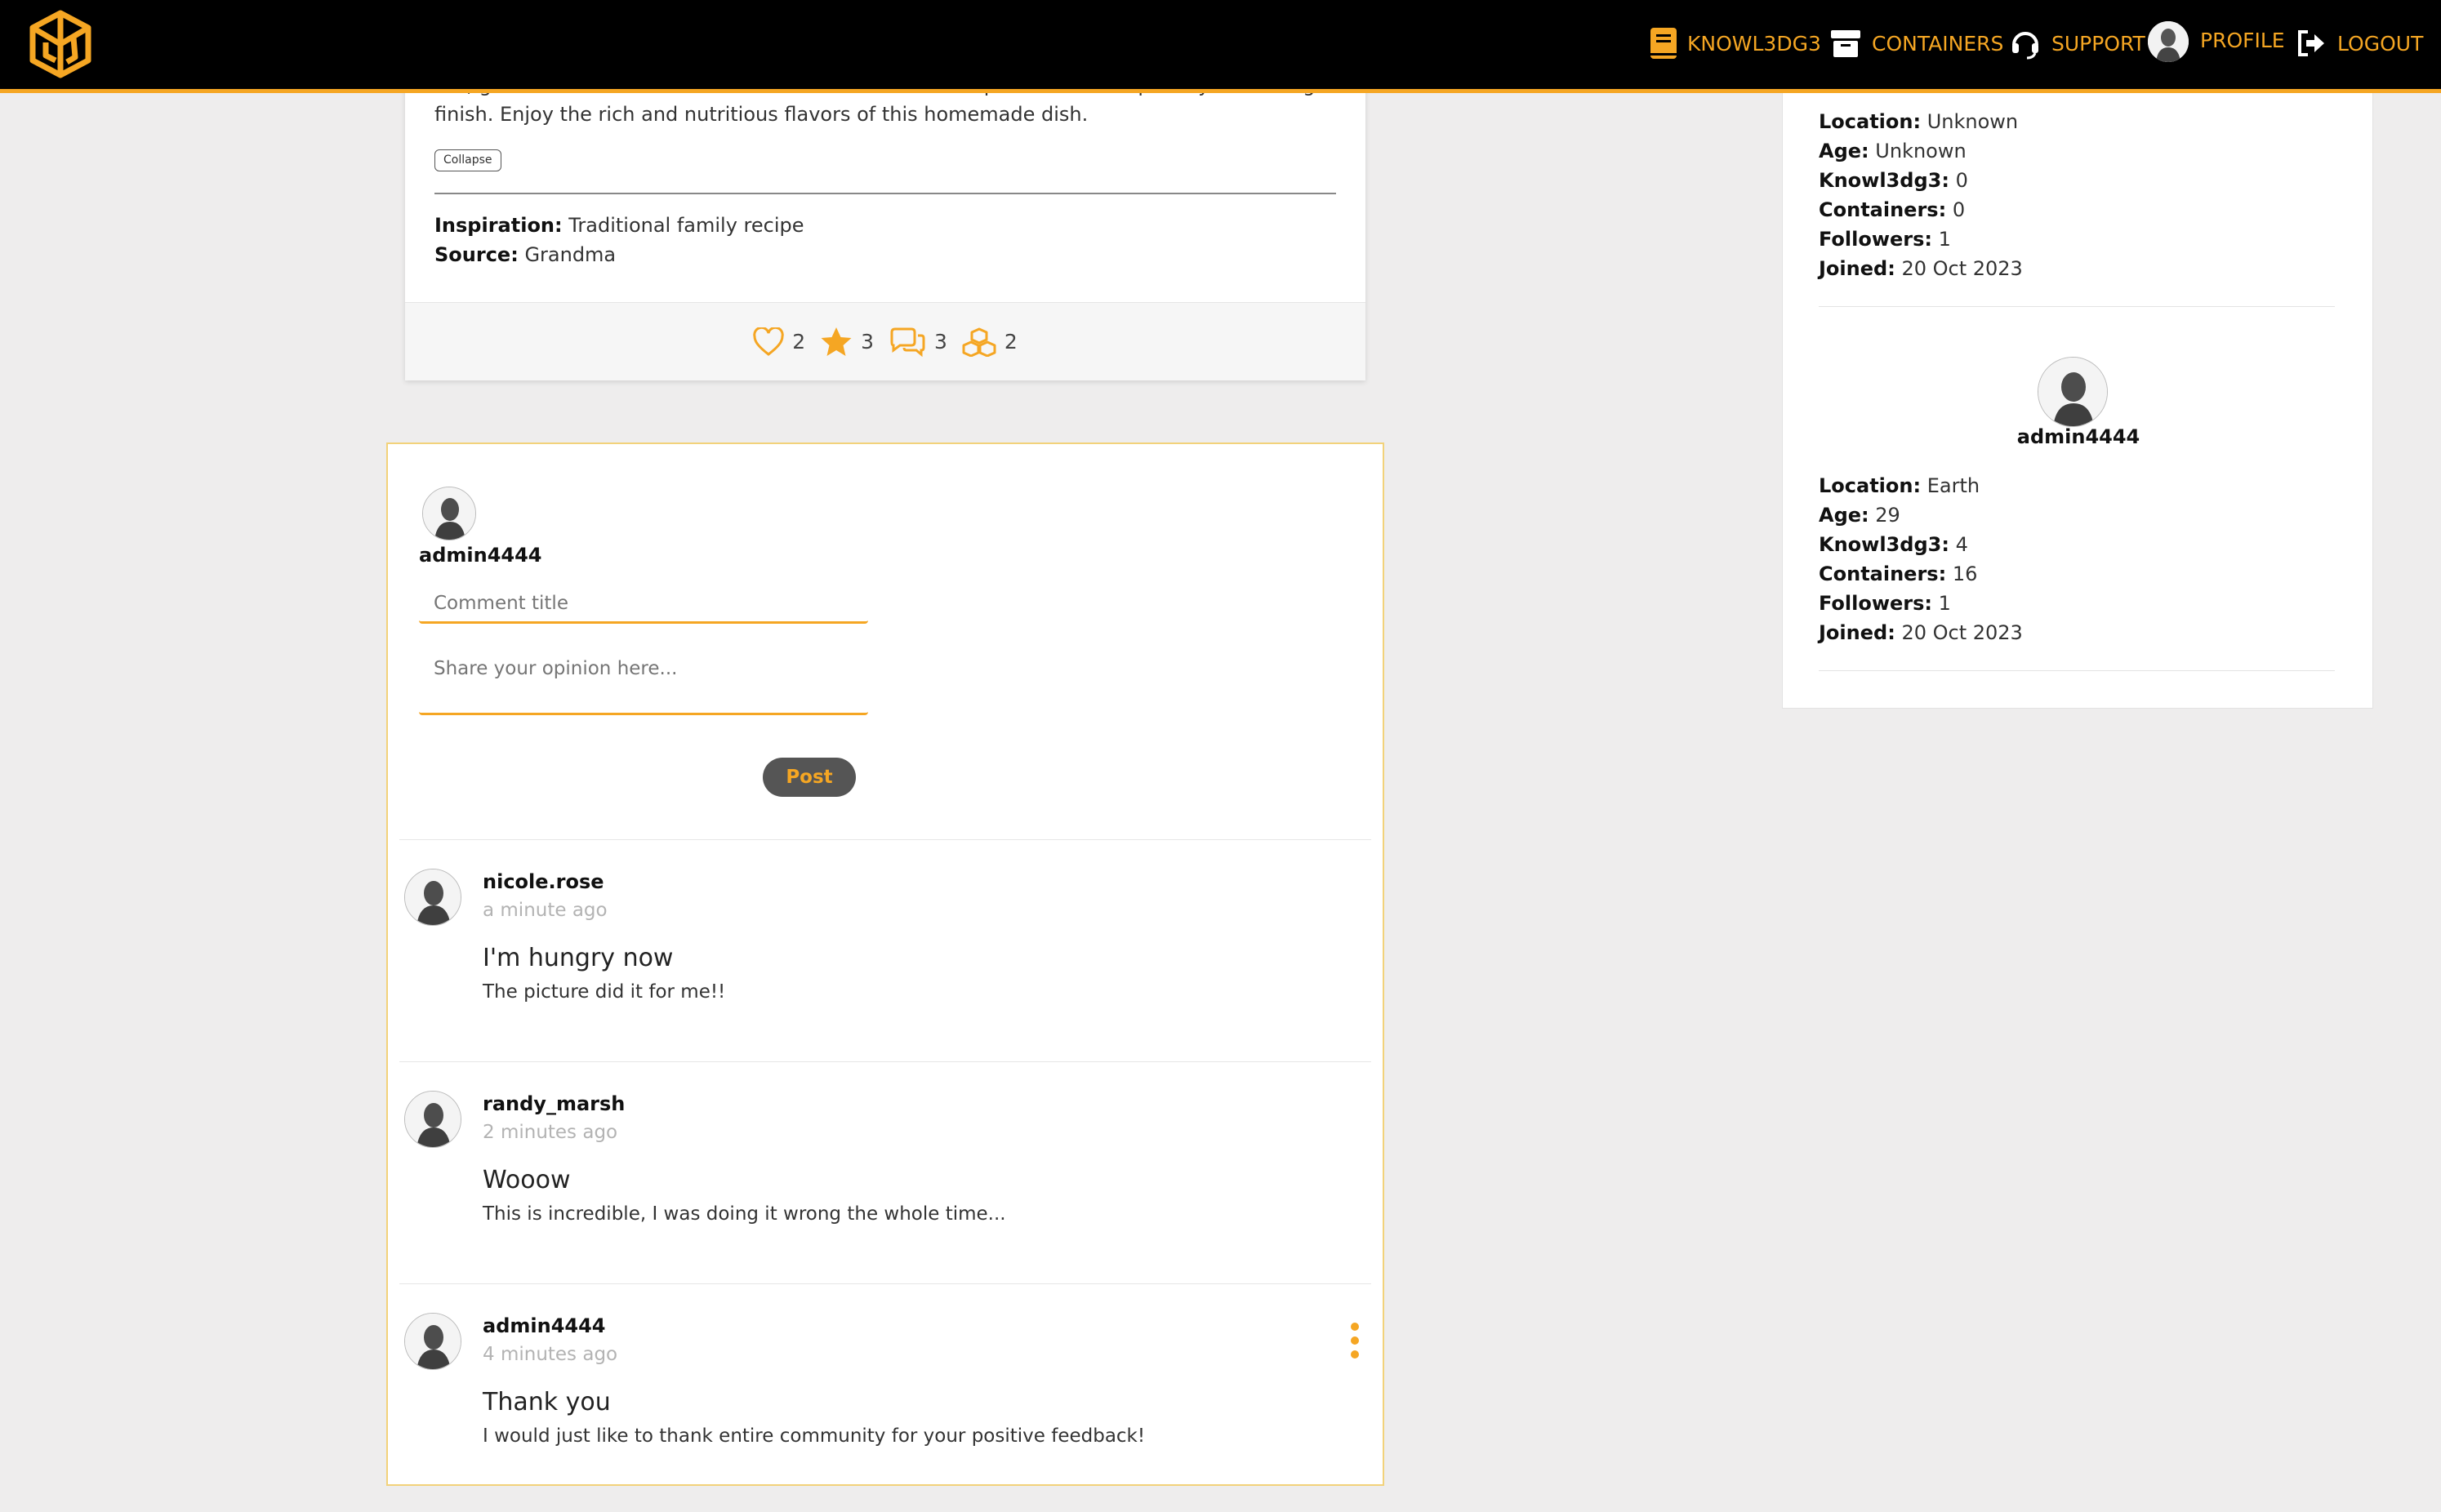 The height and width of the screenshot is (1512, 2441). I want to click on boxes-icon, so click(979, 342).